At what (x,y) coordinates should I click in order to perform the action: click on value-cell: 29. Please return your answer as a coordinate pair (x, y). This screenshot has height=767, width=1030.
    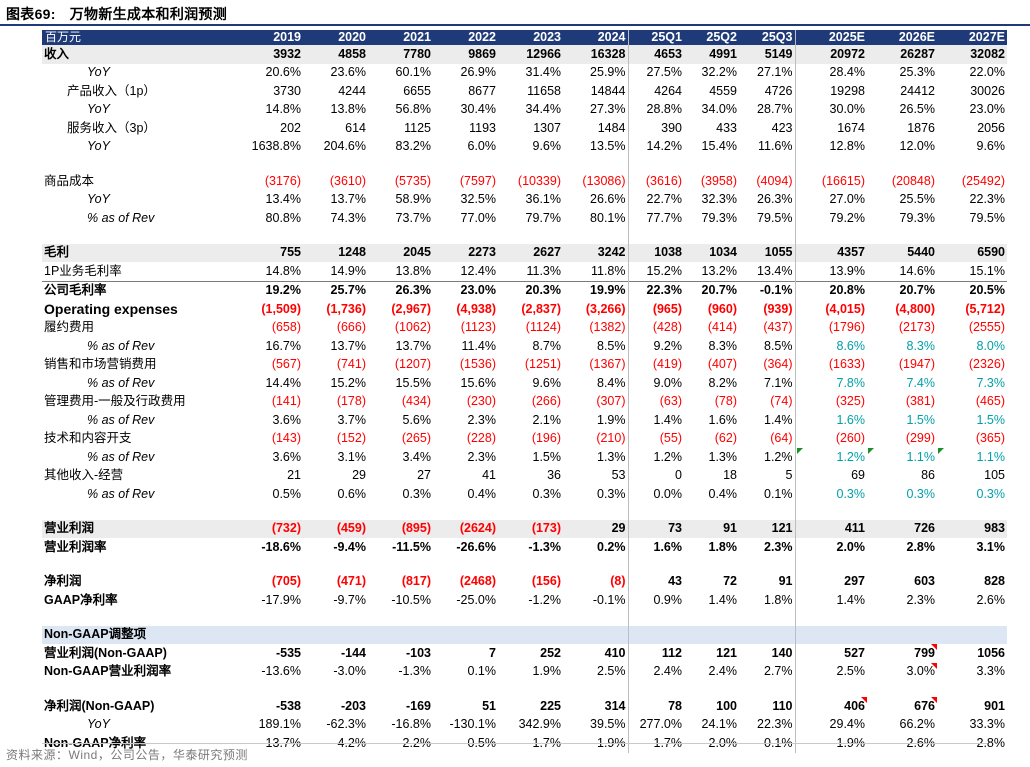
    Looking at the image, I should click on (359, 475).